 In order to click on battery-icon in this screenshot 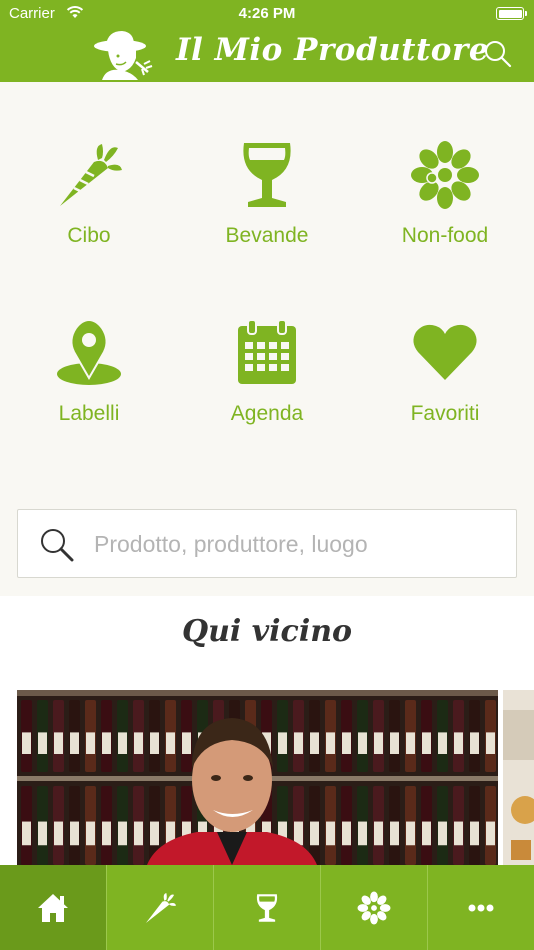, I will do `click(511, 13)`.